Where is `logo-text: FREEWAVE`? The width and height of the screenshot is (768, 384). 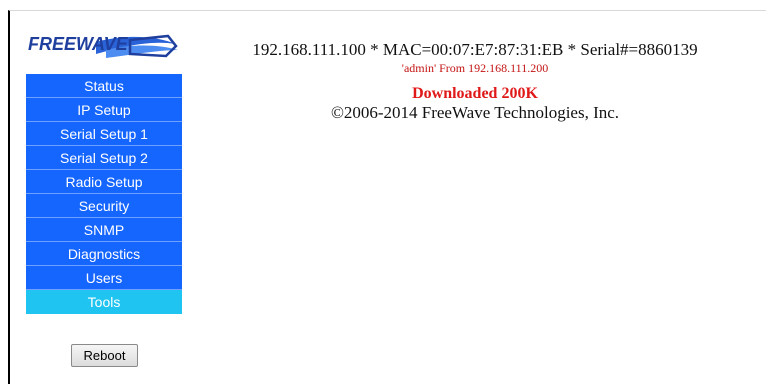 logo-text: FREEWAVE is located at coordinates (78, 44).